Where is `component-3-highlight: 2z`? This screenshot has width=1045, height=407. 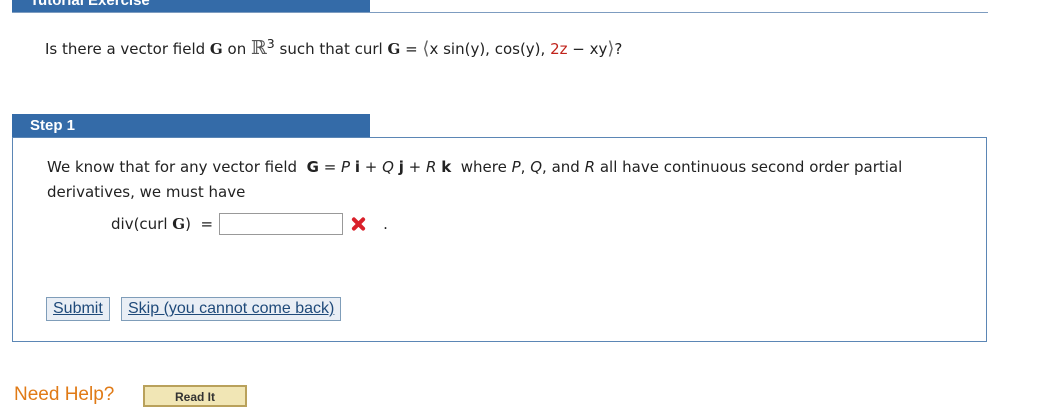 component-3-highlight: 2z is located at coordinates (559, 49).